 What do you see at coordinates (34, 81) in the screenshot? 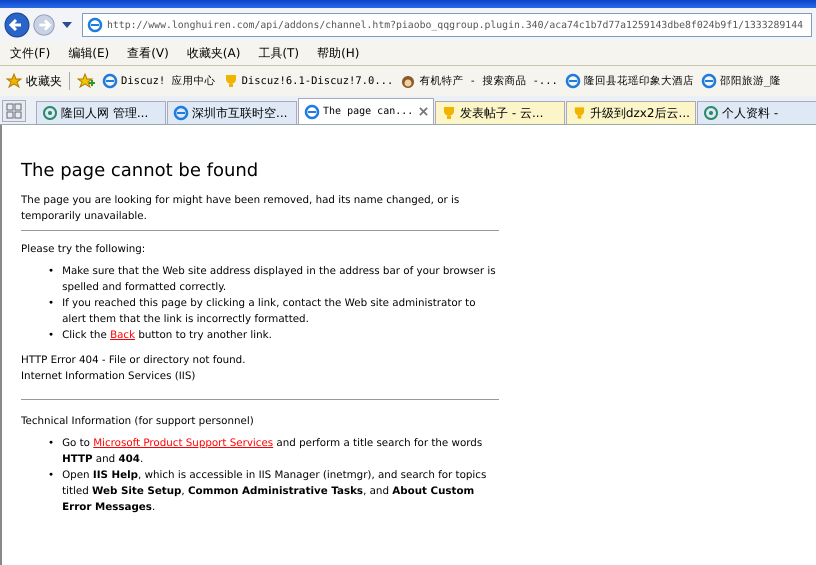
I see `favorites-button: 收藏夹` at bounding box center [34, 81].